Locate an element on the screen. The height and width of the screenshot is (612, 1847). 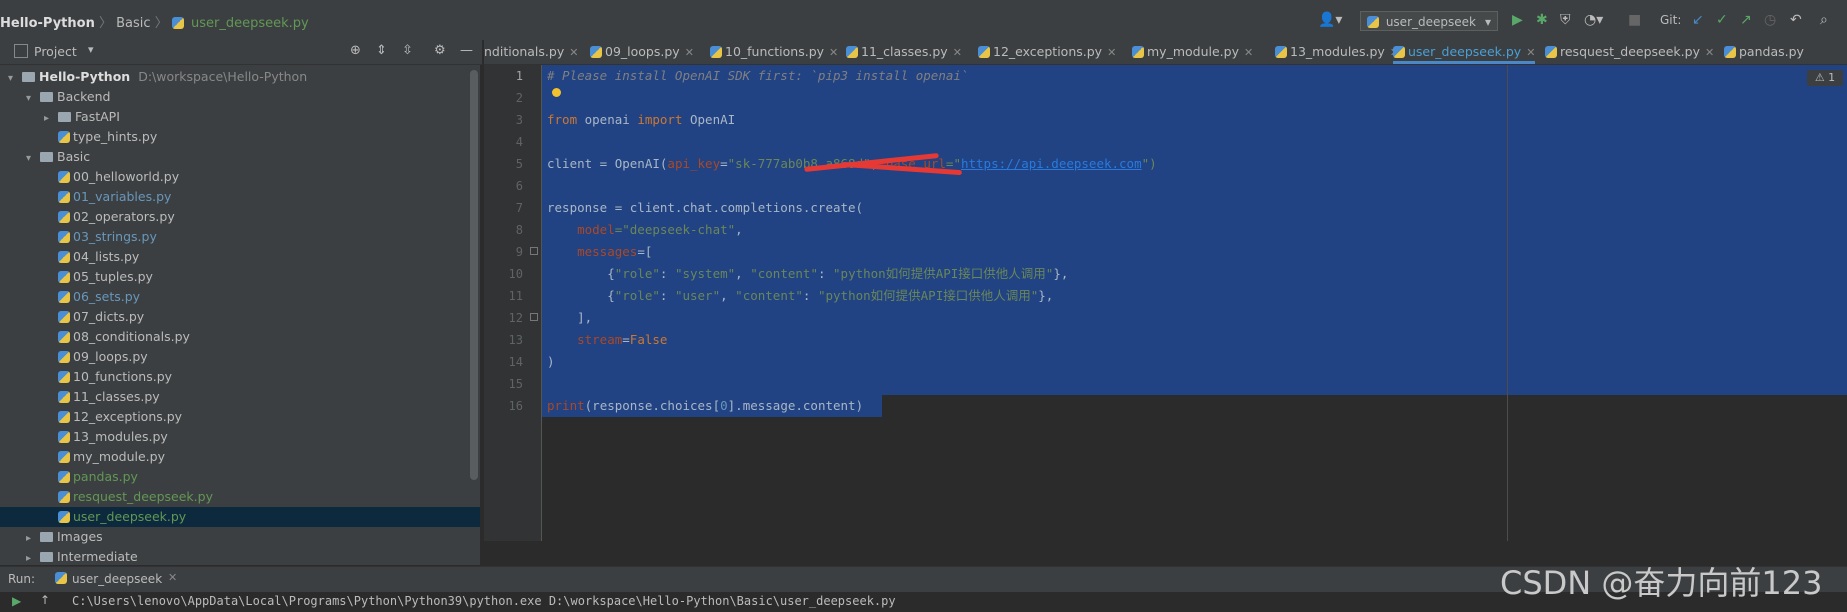
tab-my-module: my_module.py ✕ is located at coordinates (1192, 52).